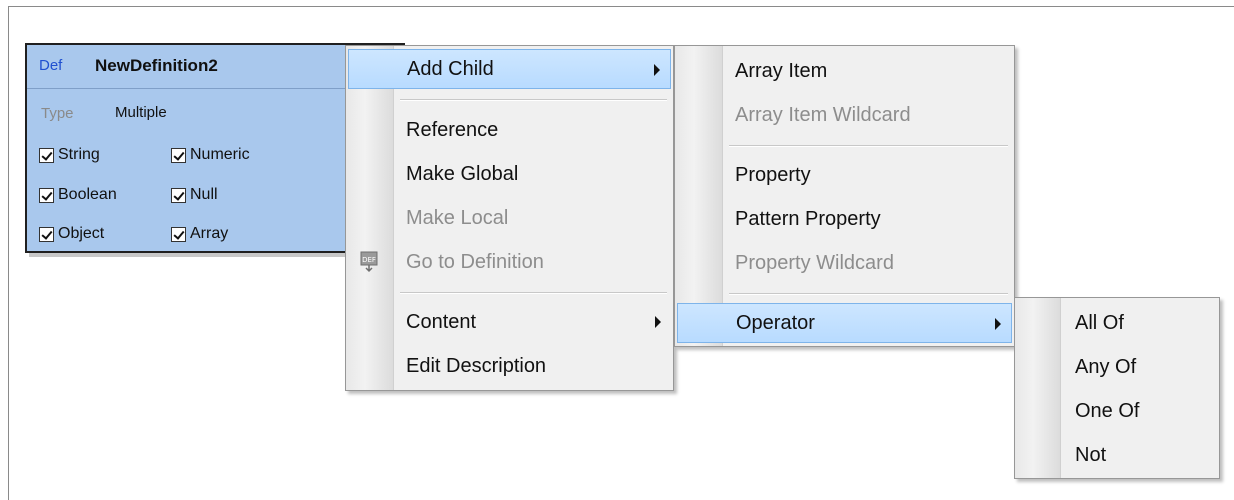 The width and height of the screenshot is (1234, 500). Describe the element at coordinates (844, 323) in the screenshot. I see `menu-item-operator: Operator` at that location.